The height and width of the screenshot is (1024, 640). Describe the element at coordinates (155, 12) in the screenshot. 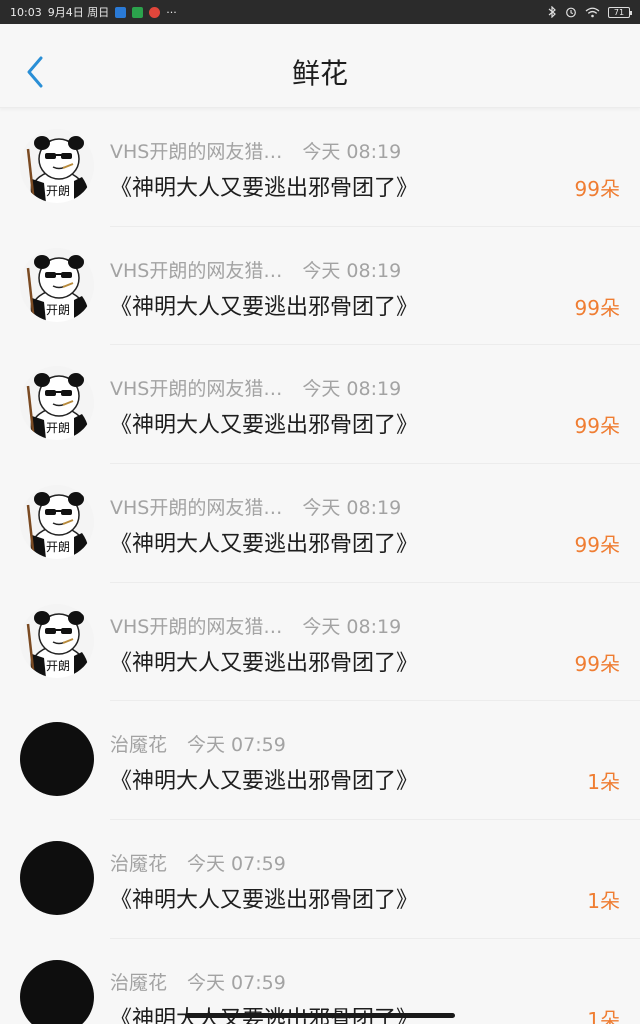

I see `weibo-notification-icon` at that location.